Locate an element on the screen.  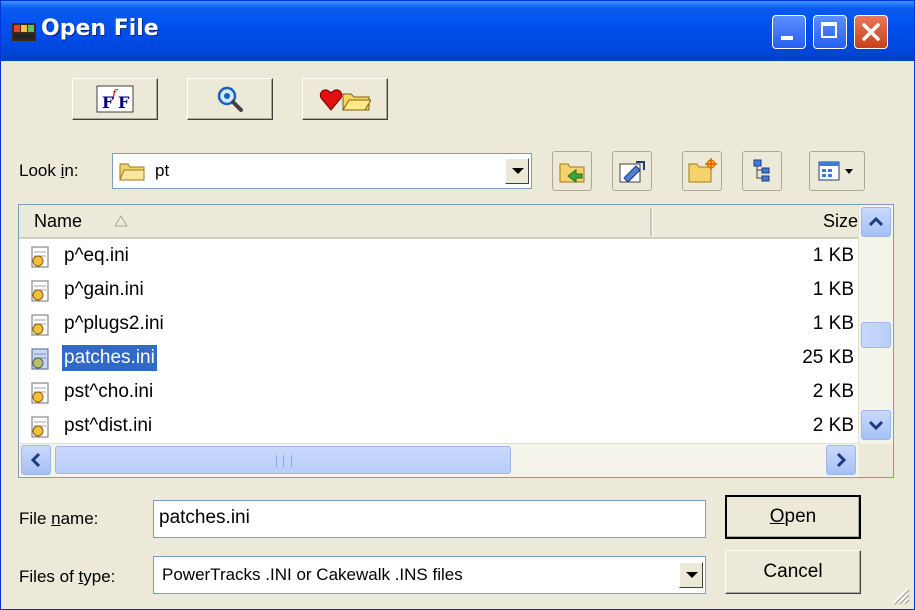
look-in-label: Look in: is located at coordinates (49, 171).